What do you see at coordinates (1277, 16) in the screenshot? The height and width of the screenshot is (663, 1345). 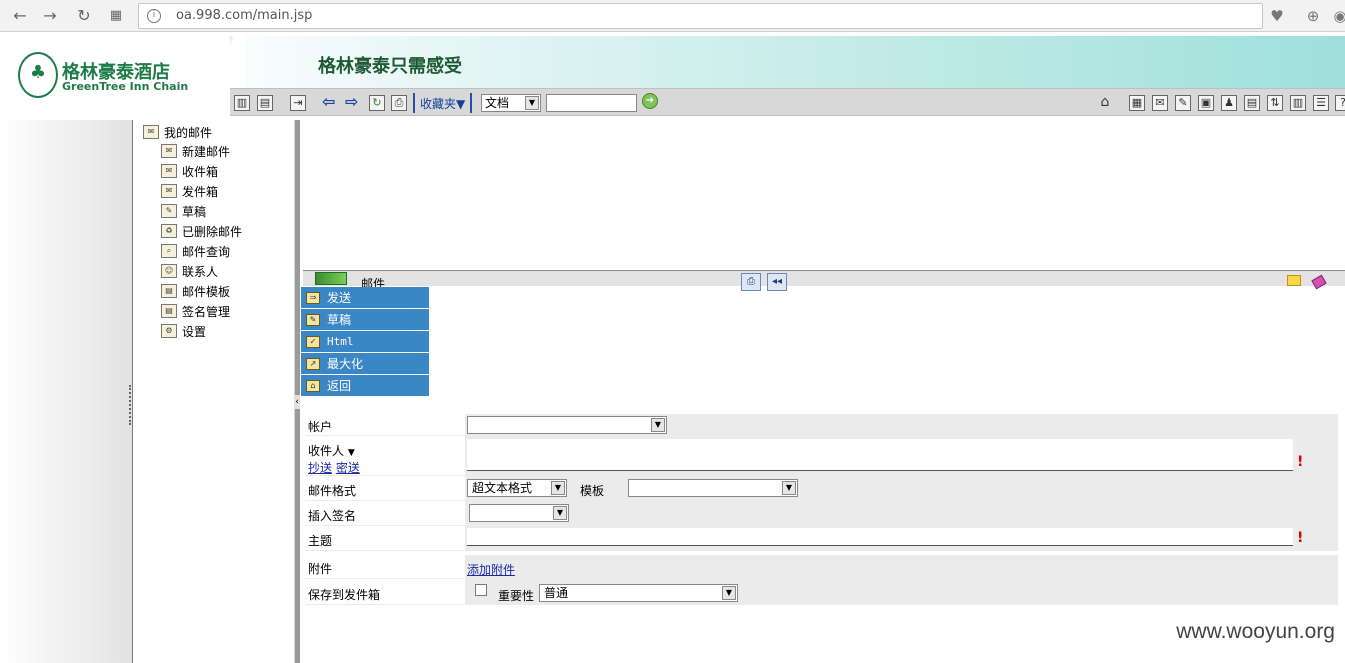 I see `heart-icon: ♥` at bounding box center [1277, 16].